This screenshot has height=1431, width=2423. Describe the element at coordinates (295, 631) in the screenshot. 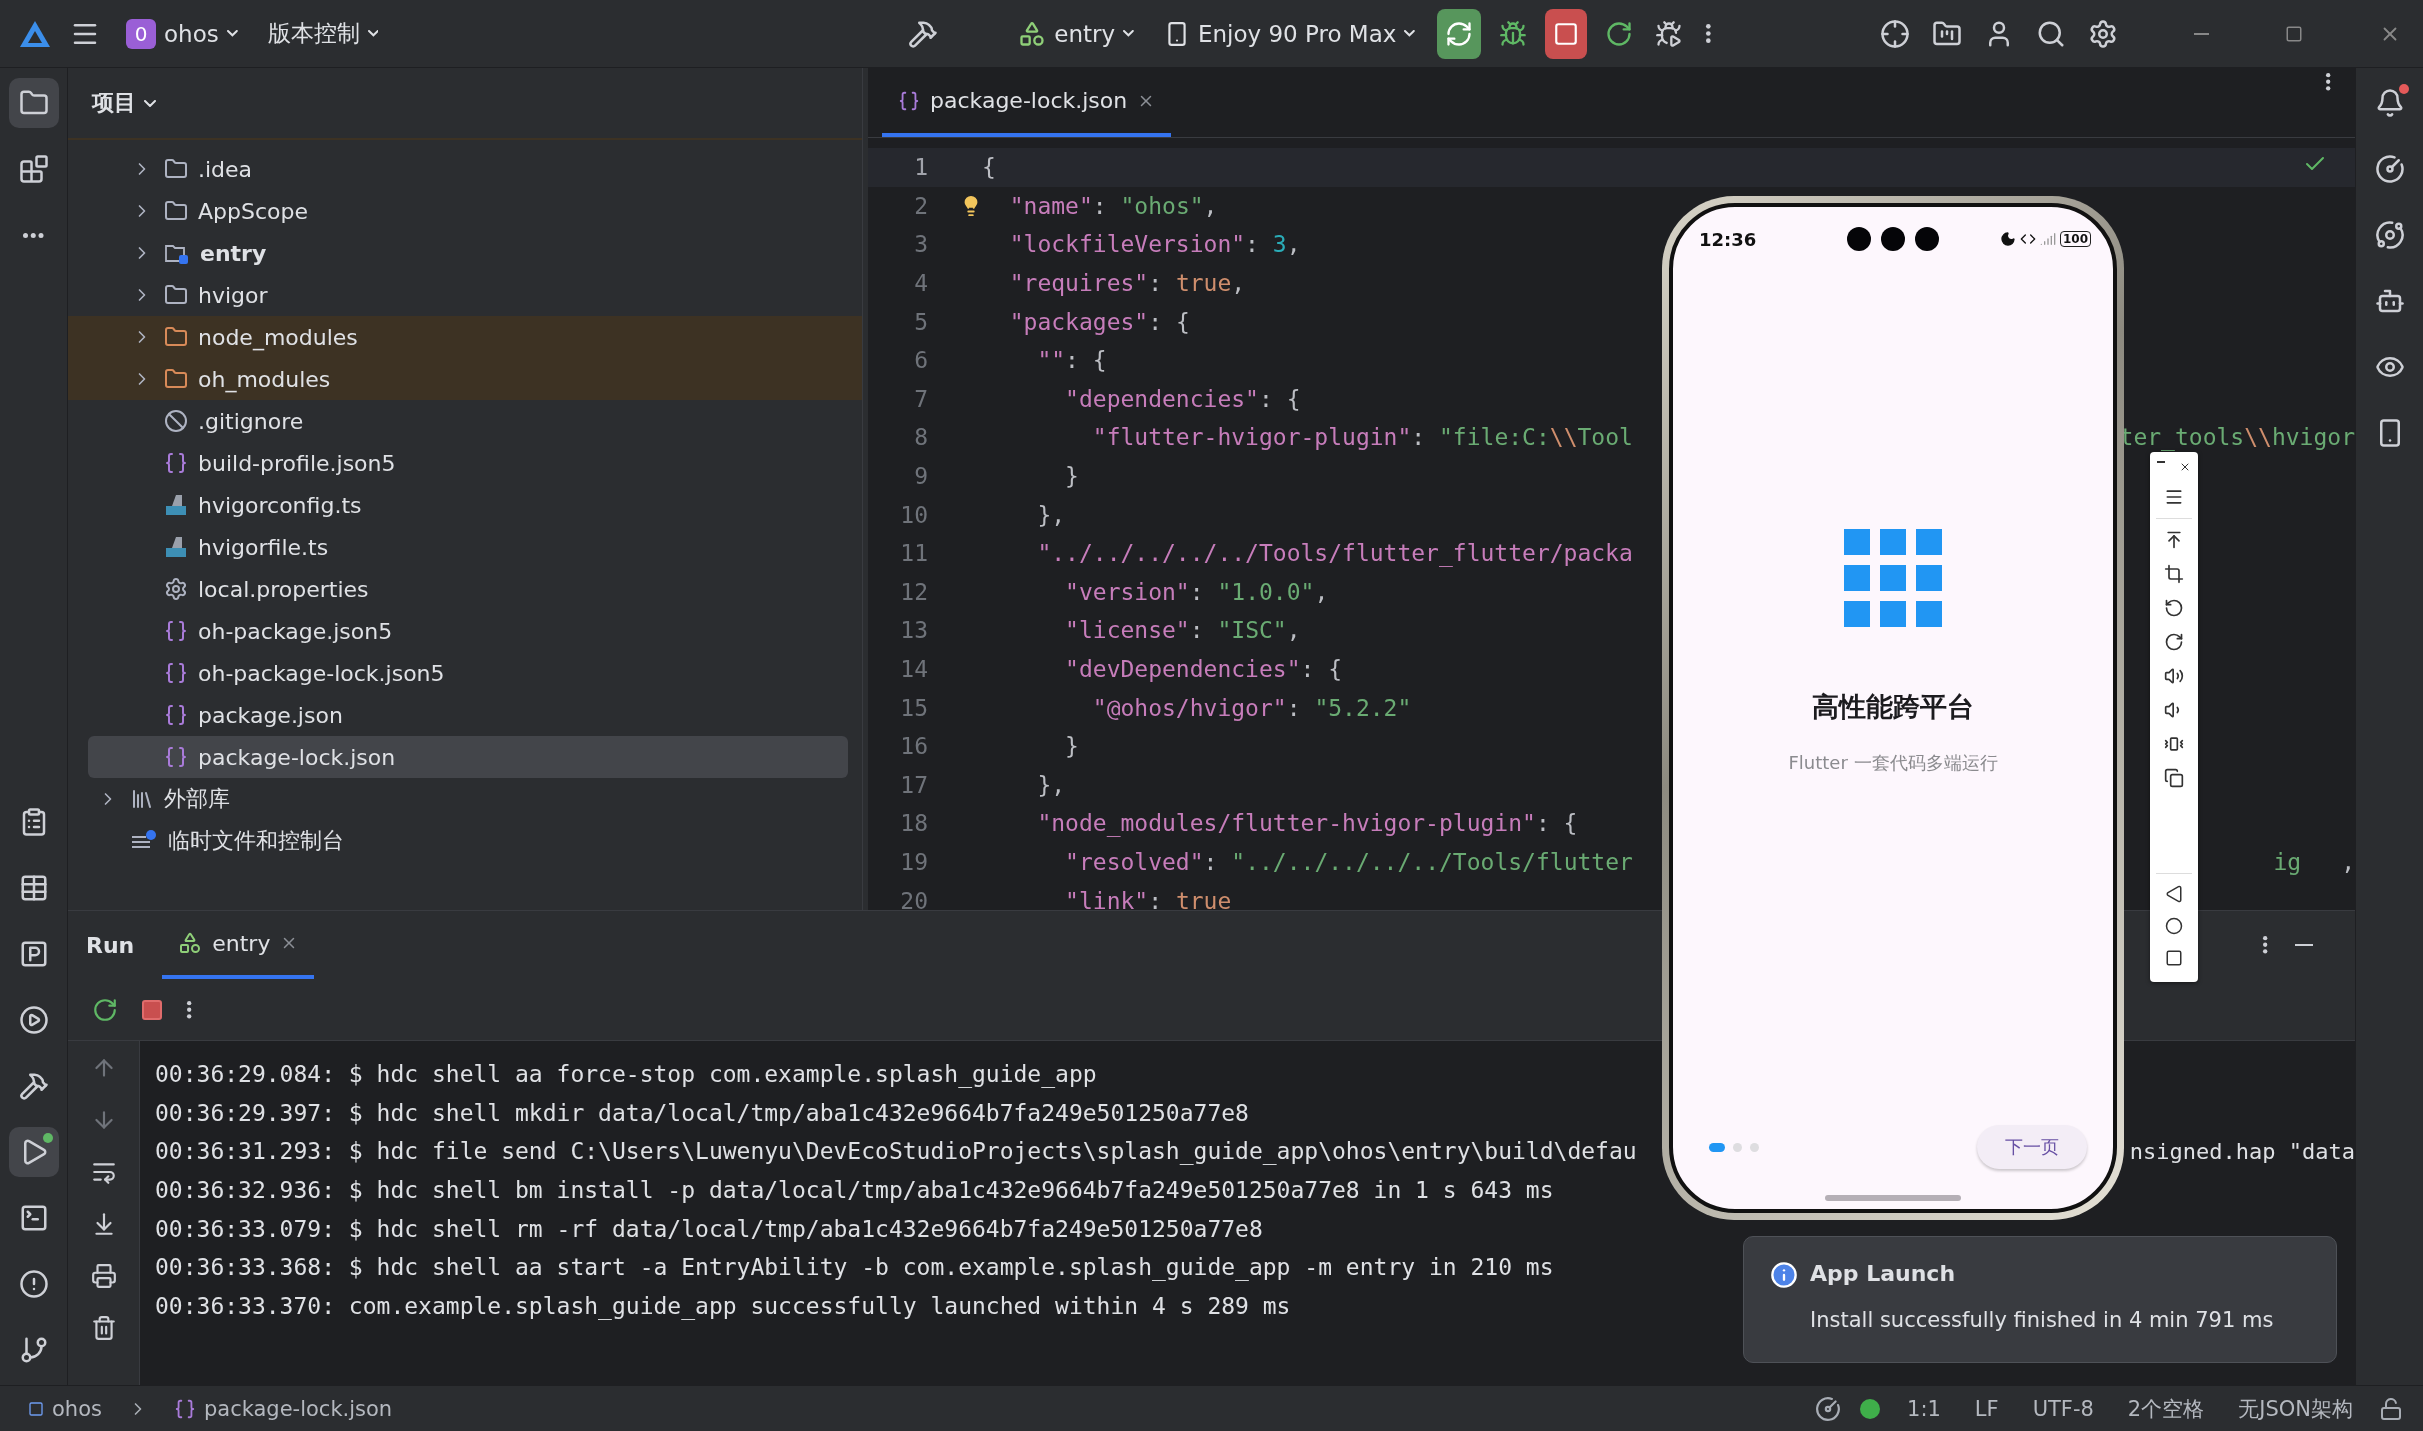

I see `tree-item: oh-package.json5` at that location.